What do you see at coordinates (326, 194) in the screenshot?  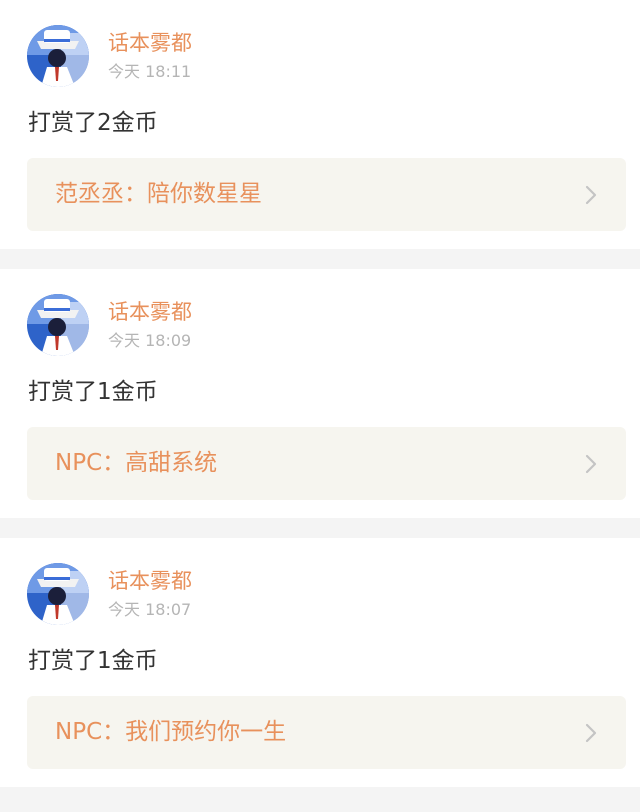 I see `book-link: 范丞丞：陪你数星星` at bounding box center [326, 194].